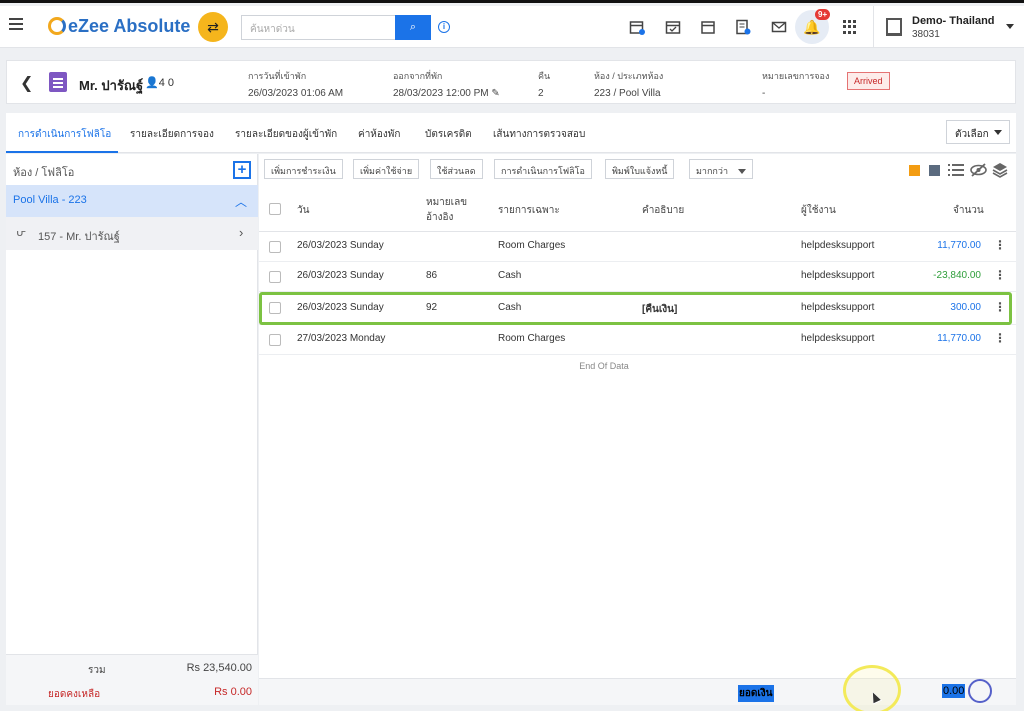  Describe the element at coordinates (129, 25) in the screenshot. I see `app-name: eZee Absolute` at that location.